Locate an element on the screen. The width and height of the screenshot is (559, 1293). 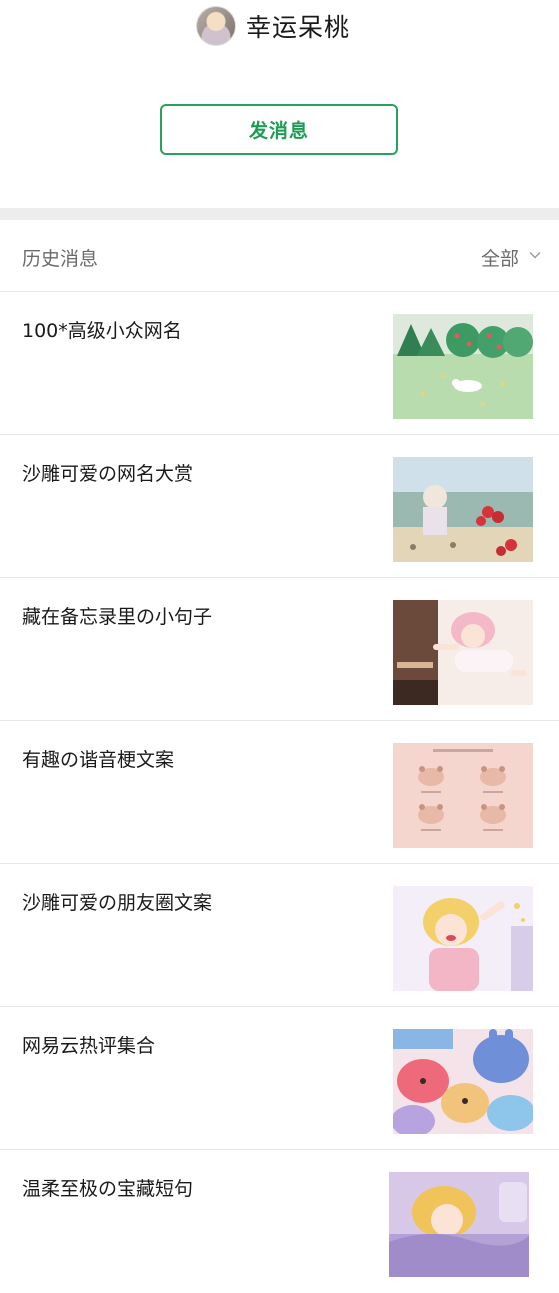
article-title: 沙雕可爱の朋友圈文案 is located at coordinates (117, 903).